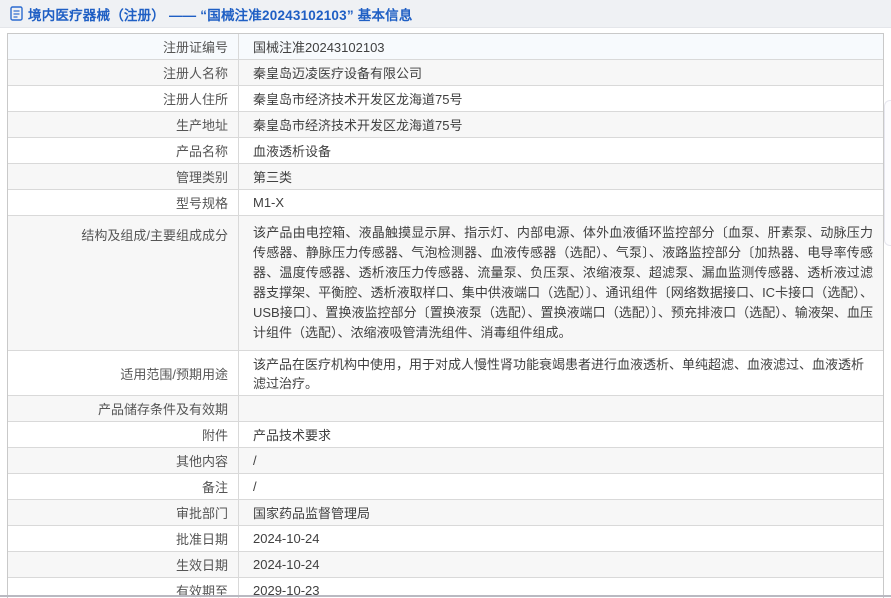 This screenshot has height=598, width=891. I want to click on row-value: M1-X, so click(269, 202).